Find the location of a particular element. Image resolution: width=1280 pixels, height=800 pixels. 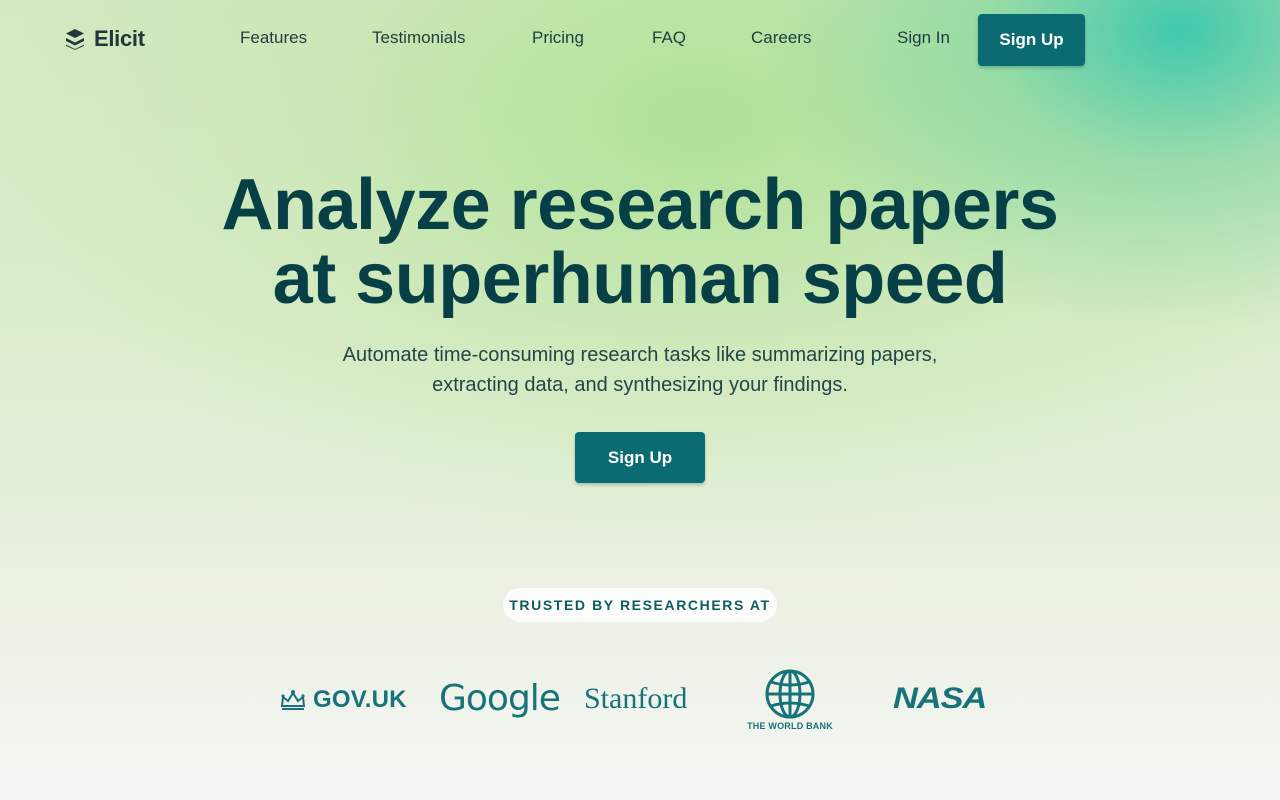

govuk-label: GOV.UK is located at coordinates (360, 699).